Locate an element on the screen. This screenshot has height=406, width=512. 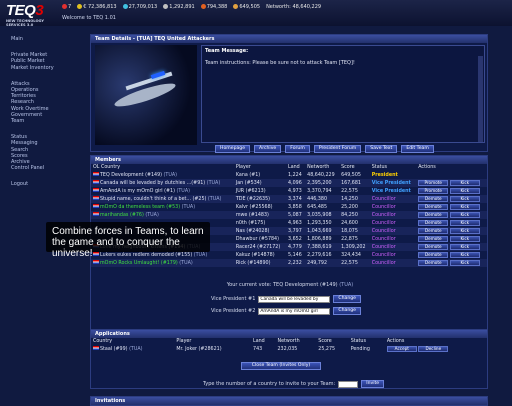
vp1-select: Canada will be levaded by dutch is located at coordinates (294, 299).